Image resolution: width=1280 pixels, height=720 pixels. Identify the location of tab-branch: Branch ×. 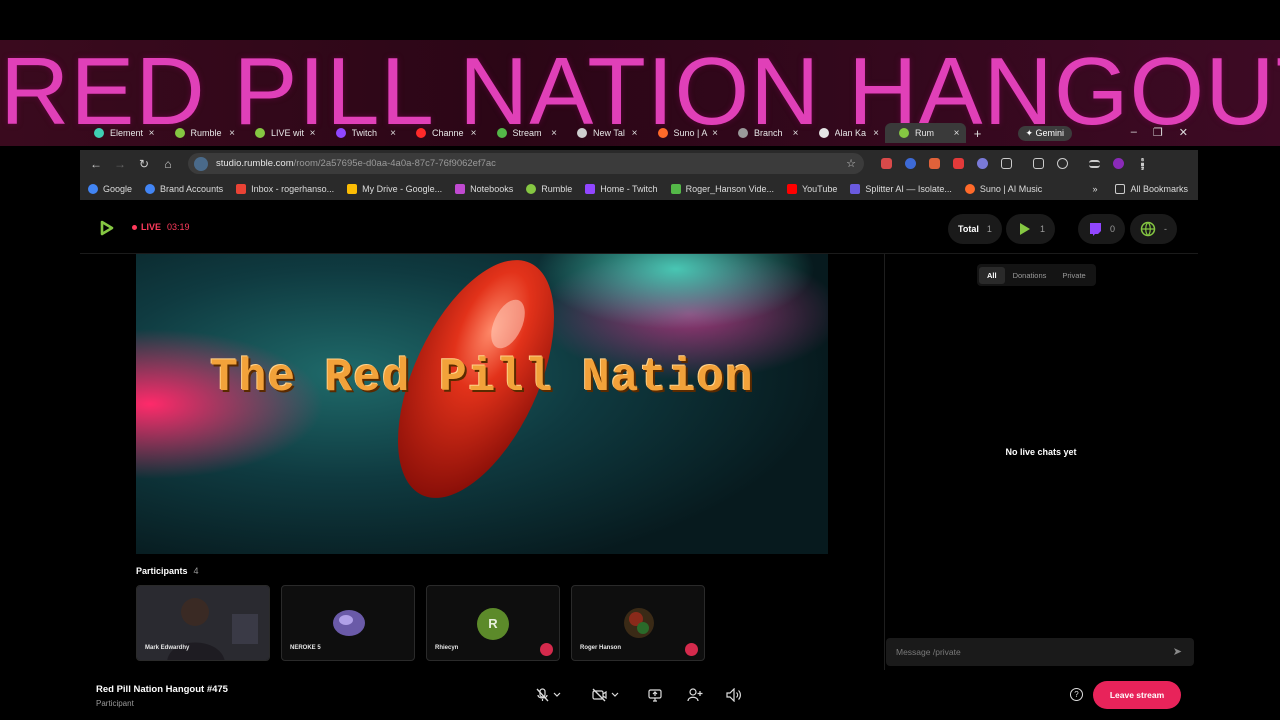
(764, 133).